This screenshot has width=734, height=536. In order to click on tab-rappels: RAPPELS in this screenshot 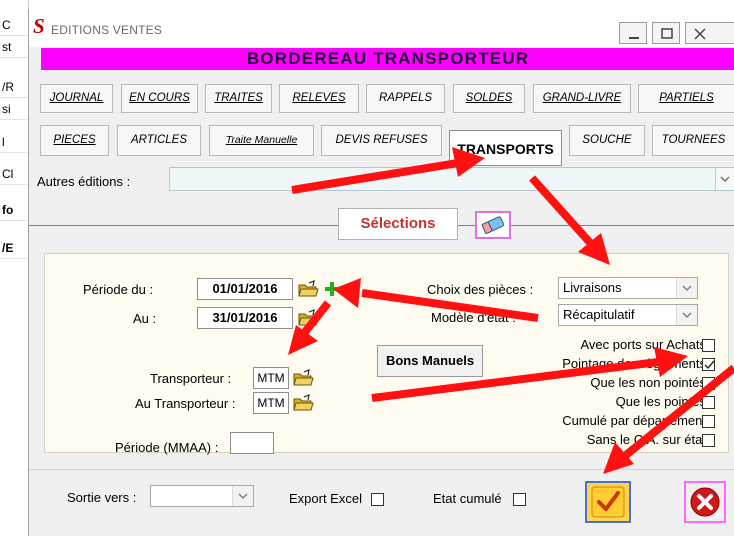, I will do `click(405, 98)`.